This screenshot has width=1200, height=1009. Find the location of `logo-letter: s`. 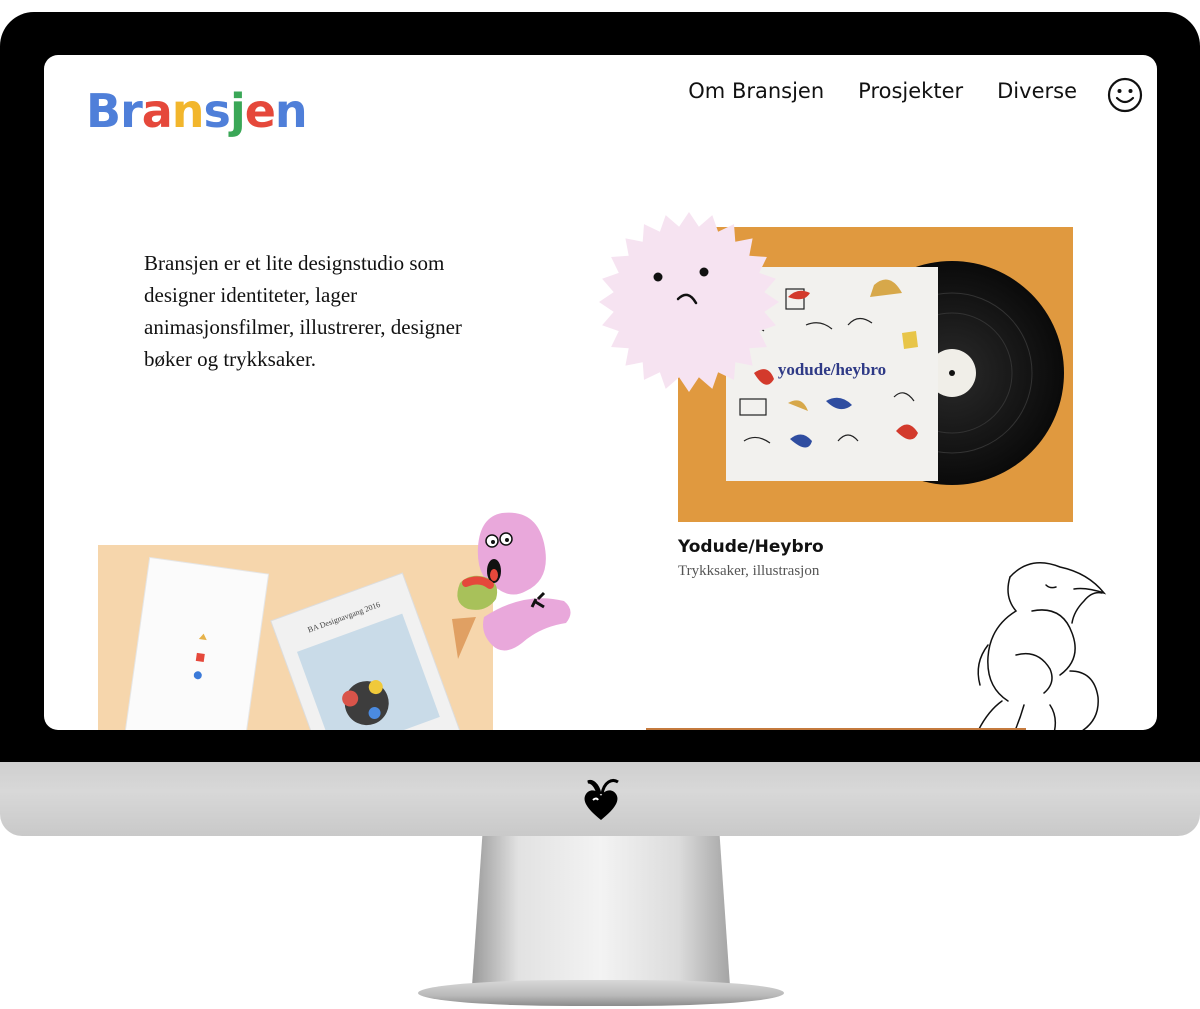

logo-letter: s is located at coordinates (217, 111).